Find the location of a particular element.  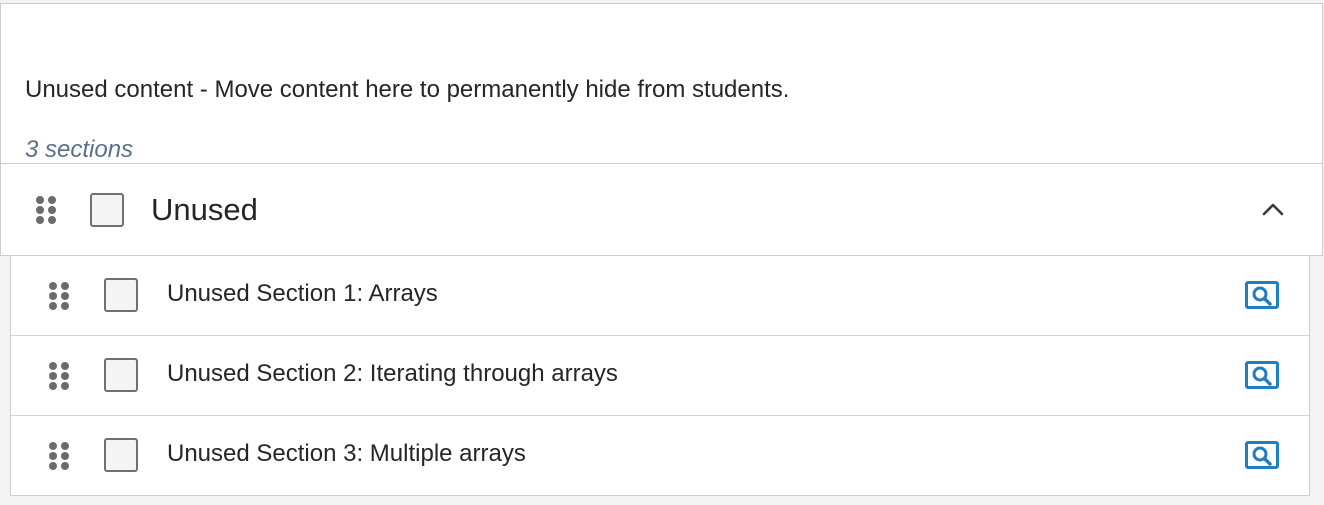

section-count: 3 sections is located at coordinates (79, 149).